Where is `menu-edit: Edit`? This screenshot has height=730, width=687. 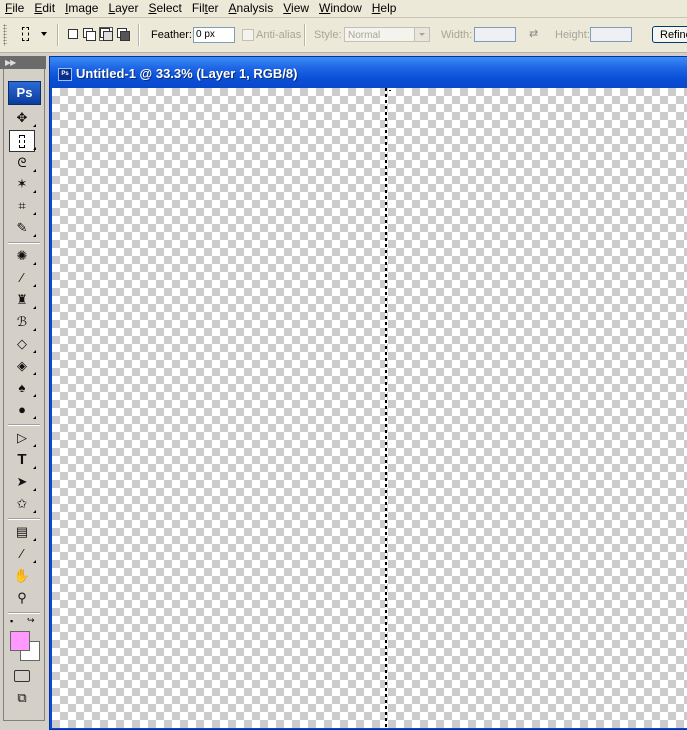 menu-edit: Edit is located at coordinates (44, 8).